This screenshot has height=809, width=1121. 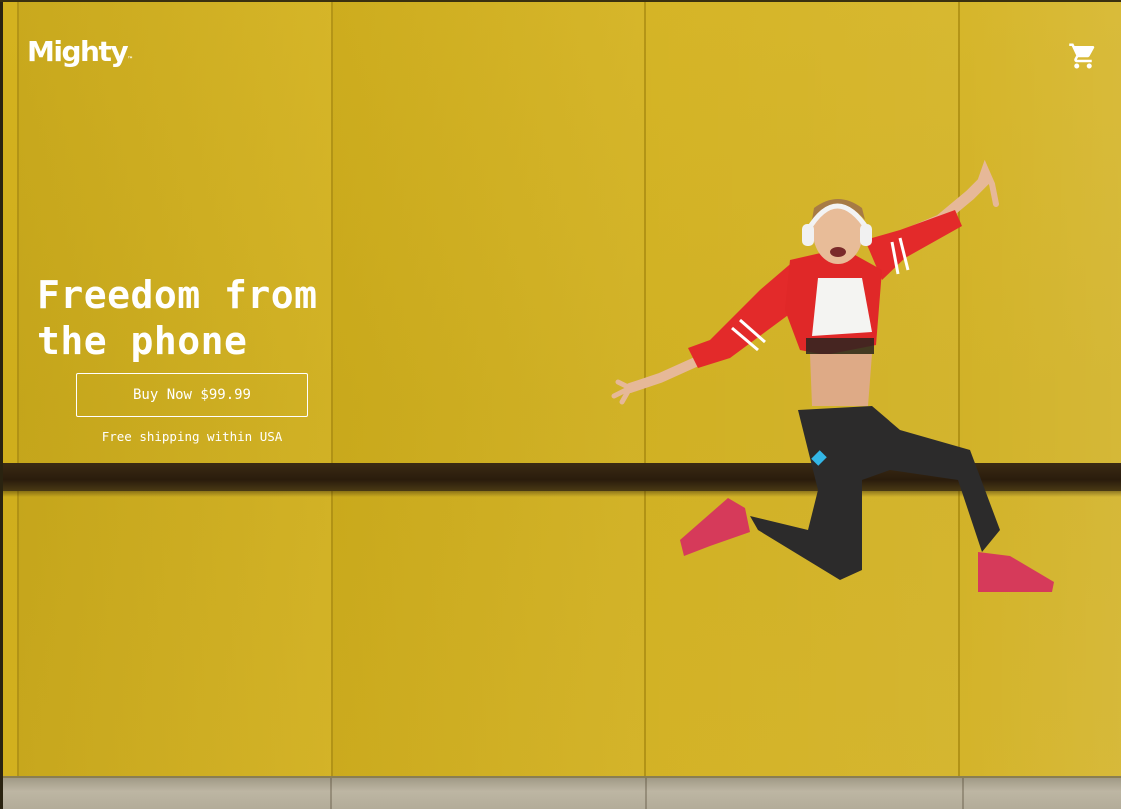 What do you see at coordinates (142, 341) in the screenshot?
I see `hero-headline-line-2: the phone` at bounding box center [142, 341].